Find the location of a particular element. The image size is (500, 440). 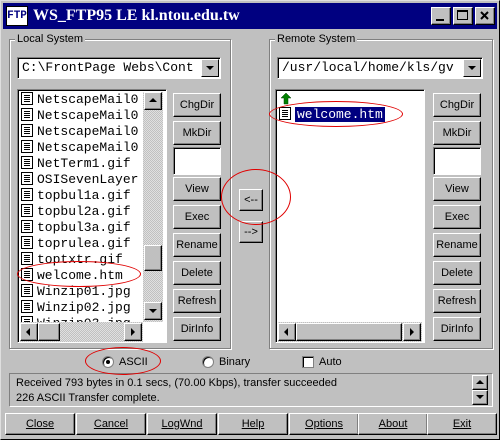

radio-dot-icon is located at coordinates (108, 362).